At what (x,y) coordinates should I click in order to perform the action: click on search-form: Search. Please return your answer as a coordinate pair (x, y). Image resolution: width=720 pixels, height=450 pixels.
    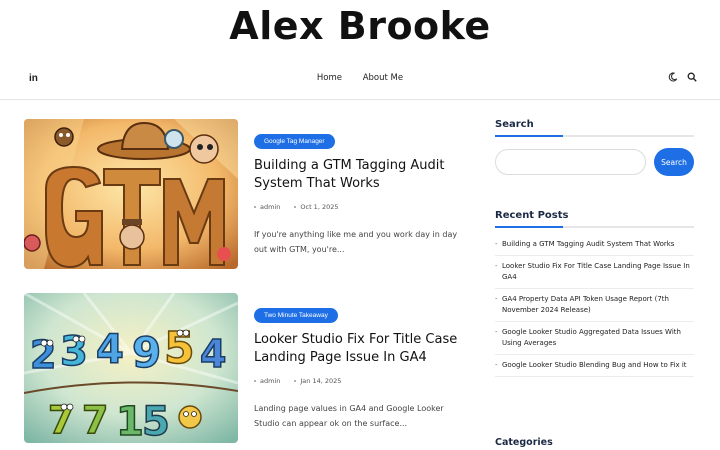
    Looking at the image, I should click on (594, 163).